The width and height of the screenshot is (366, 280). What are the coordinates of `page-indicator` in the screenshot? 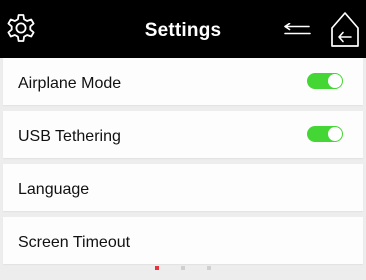 It's located at (183, 268).